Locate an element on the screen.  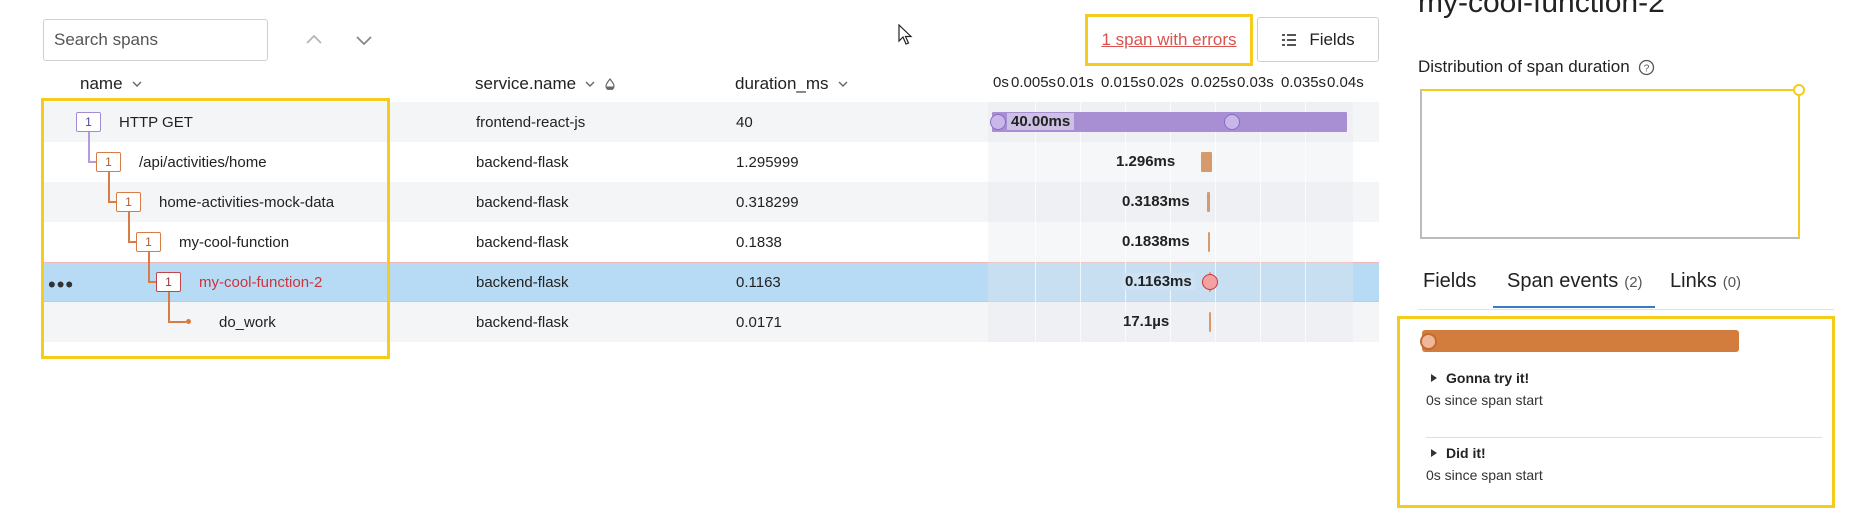
service-column-label: service.name is located at coordinates (526, 83).